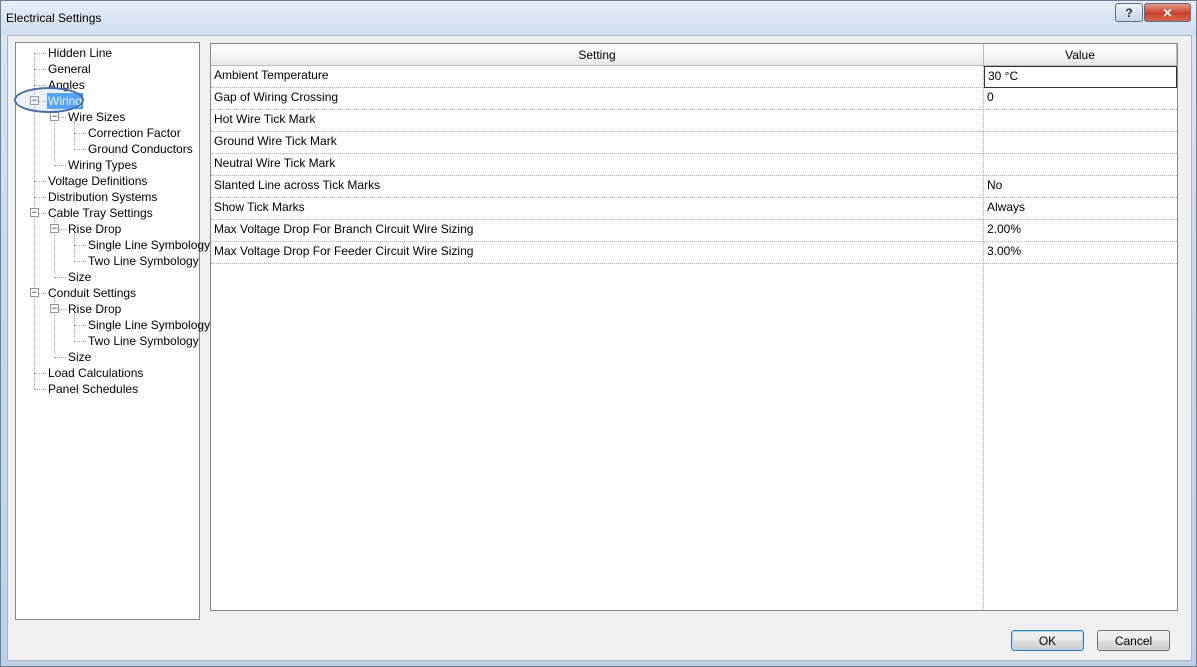  I want to click on tree-item-wiring-types: Wiring Types, so click(102, 165).